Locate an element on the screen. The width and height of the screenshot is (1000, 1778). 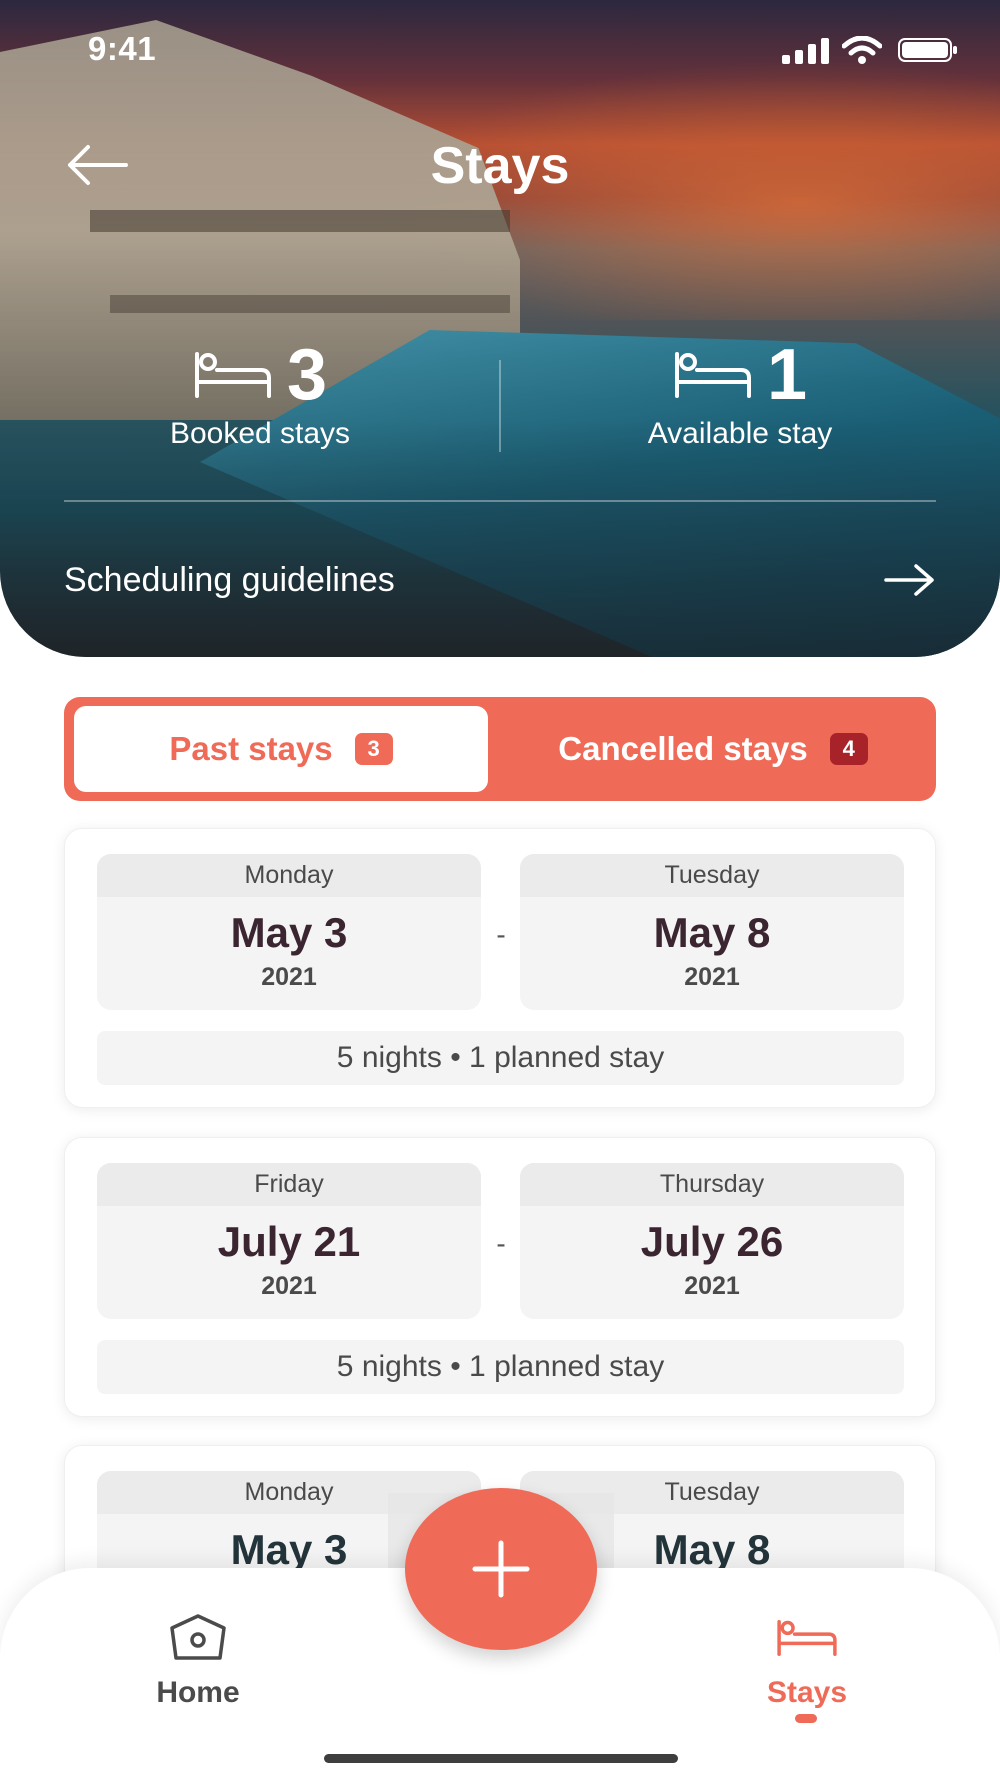
booked-stays-label: Booked stays is located at coordinates (260, 433).